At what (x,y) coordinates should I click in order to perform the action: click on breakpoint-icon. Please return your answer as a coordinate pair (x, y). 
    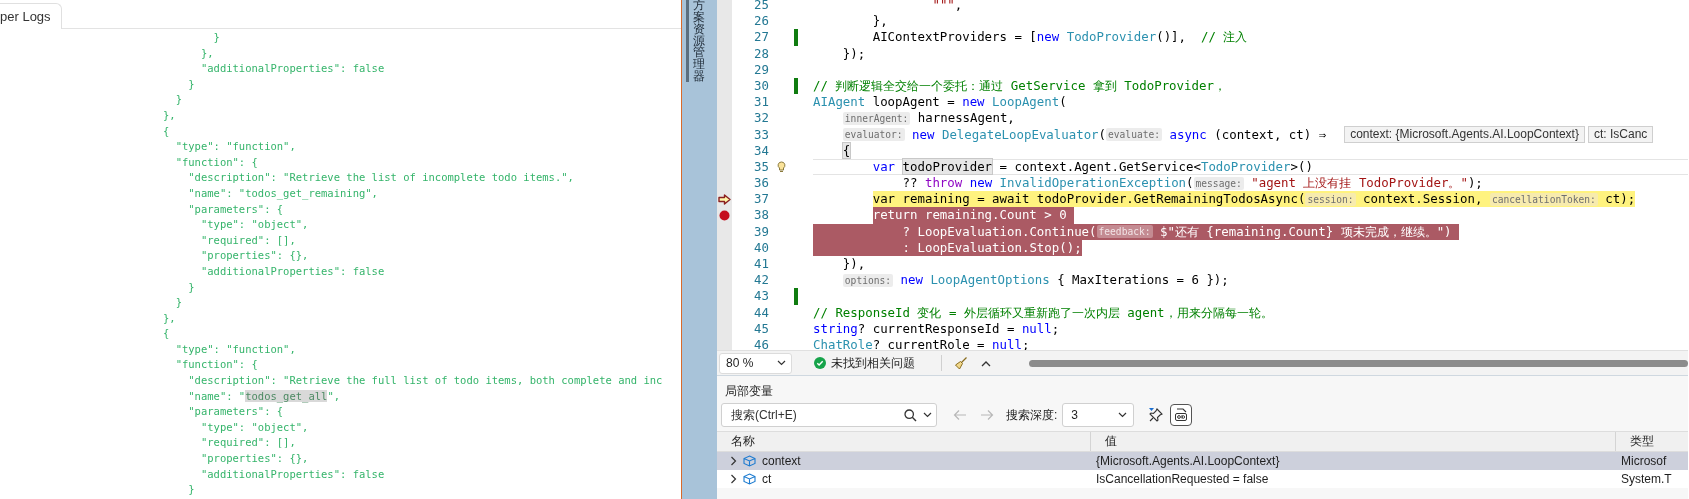
    Looking at the image, I should click on (724, 216).